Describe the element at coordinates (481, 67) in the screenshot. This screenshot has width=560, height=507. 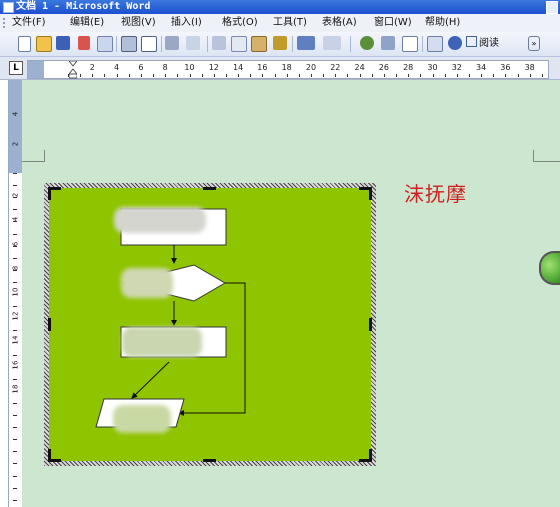
I see `h-ruler-number: 34` at that location.